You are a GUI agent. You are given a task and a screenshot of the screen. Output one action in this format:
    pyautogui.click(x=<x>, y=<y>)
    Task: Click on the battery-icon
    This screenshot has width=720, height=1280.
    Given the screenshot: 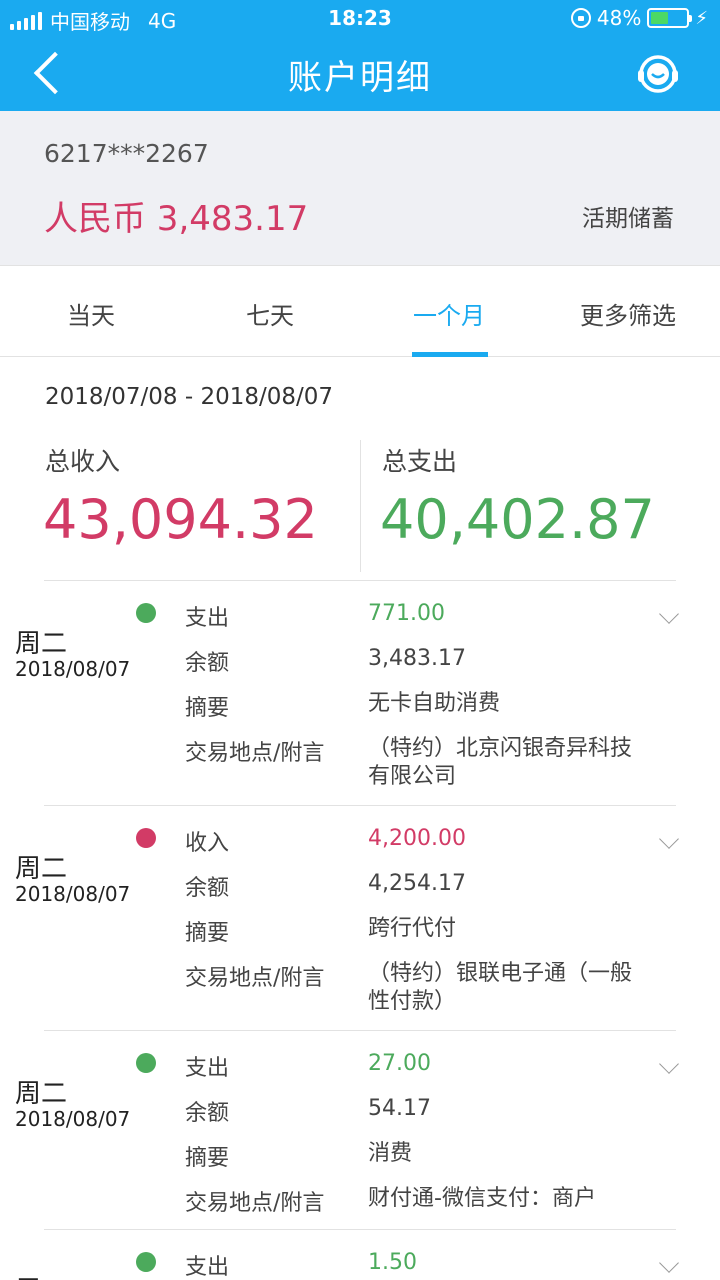 What is the action you would take?
    pyautogui.click(x=670, y=18)
    